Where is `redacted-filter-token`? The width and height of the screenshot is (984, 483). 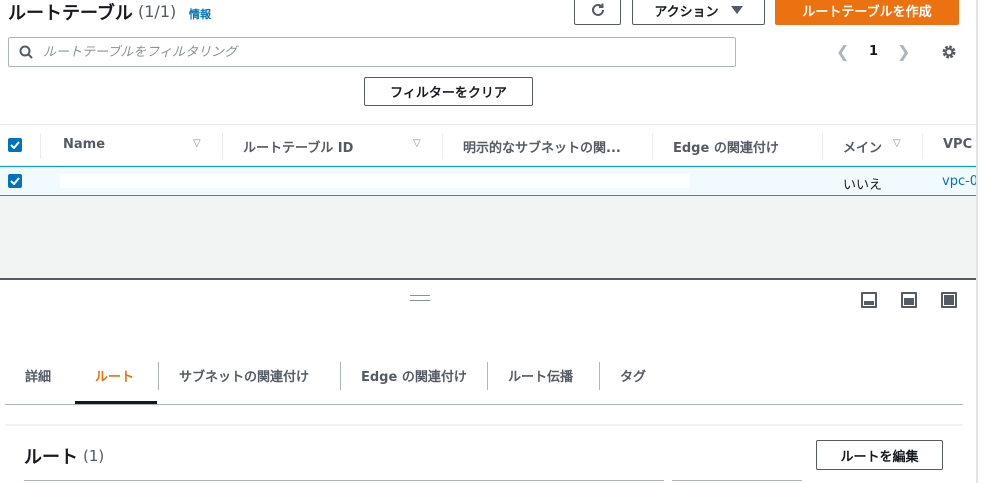 redacted-filter-token is located at coordinates (176, 89).